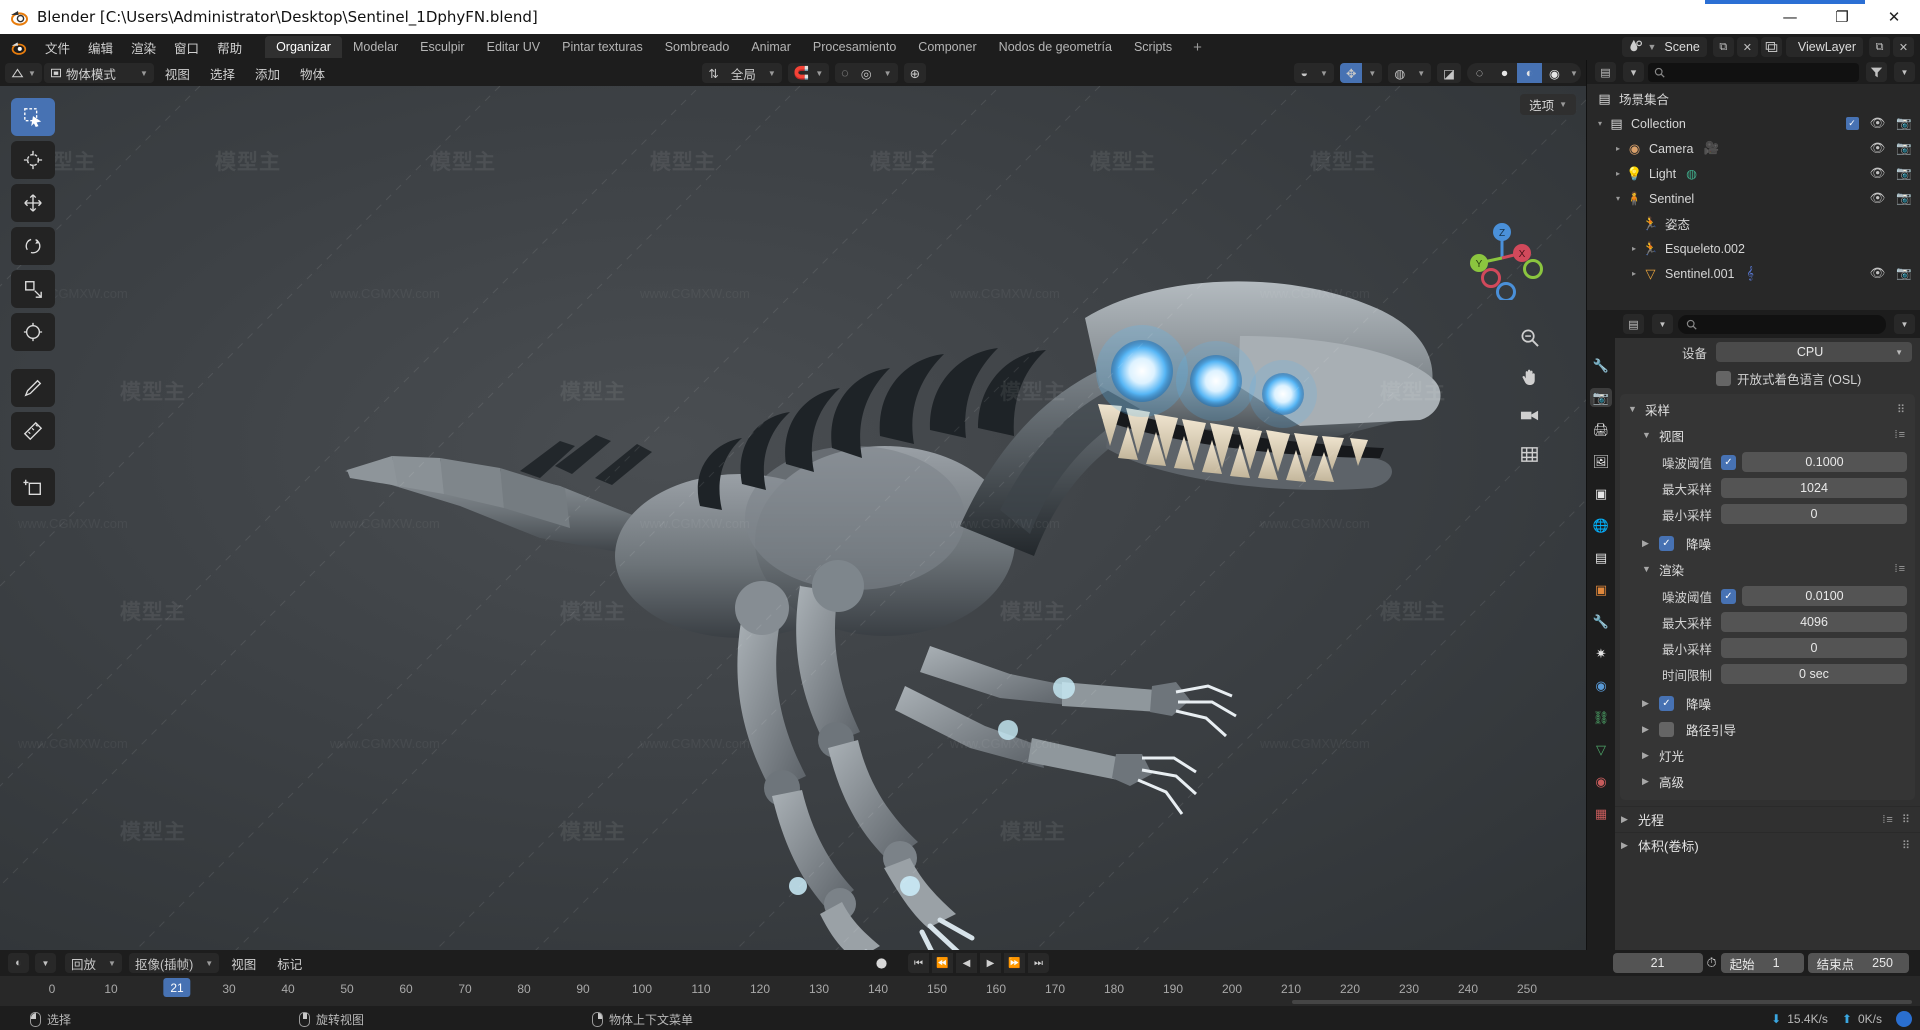 This screenshot has width=1920, height=1030. What do you see at coordinates (1602, 1002) in the screenshot?
I see `timeline-horizontal-scrollbar` at bounding box center [1602, 1002].